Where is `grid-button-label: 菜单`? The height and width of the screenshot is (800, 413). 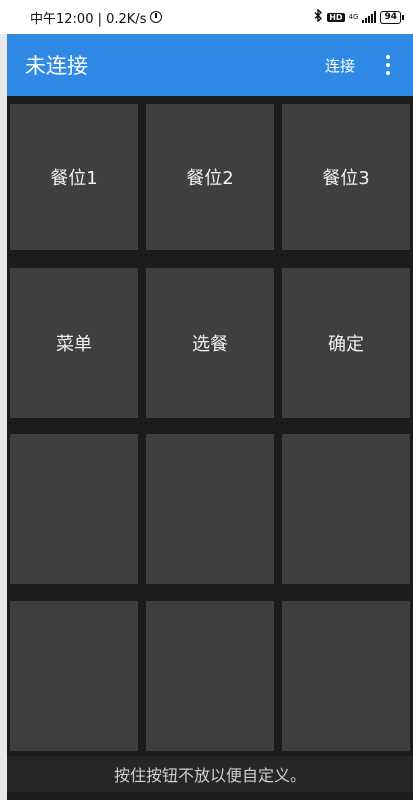 grid-button-label: 菜单 is located at coordinates (74, 344).